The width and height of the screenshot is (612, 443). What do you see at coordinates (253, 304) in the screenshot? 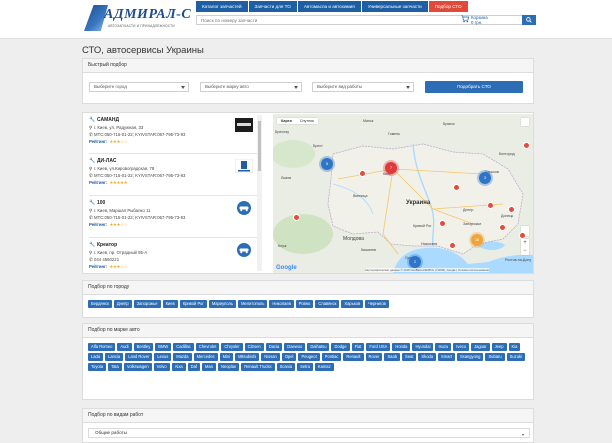
I see `city-tag-button: Мелитополь` at bounding box center [253, 304].